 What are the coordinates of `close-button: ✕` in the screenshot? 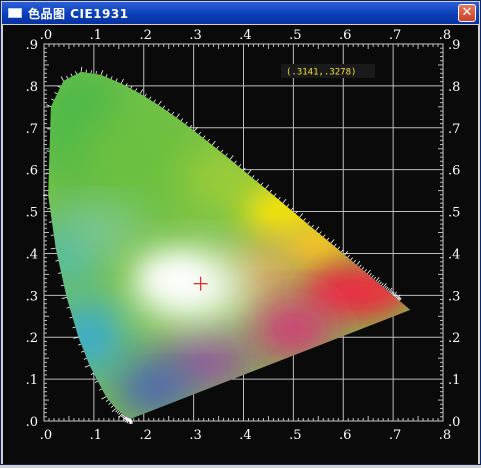 It's located at (467, 13).